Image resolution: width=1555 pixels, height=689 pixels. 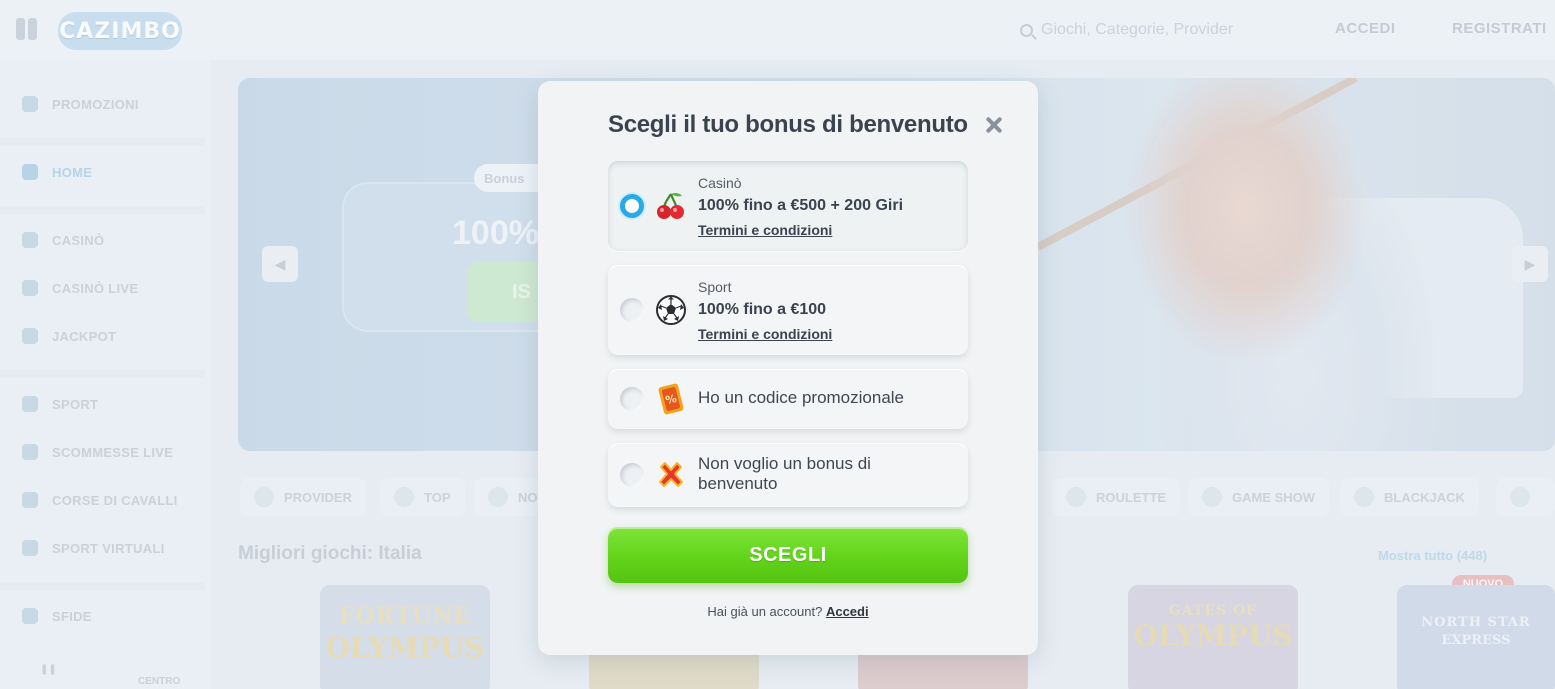 I want to click on option-category: Sport, so click(x=715, y=287).